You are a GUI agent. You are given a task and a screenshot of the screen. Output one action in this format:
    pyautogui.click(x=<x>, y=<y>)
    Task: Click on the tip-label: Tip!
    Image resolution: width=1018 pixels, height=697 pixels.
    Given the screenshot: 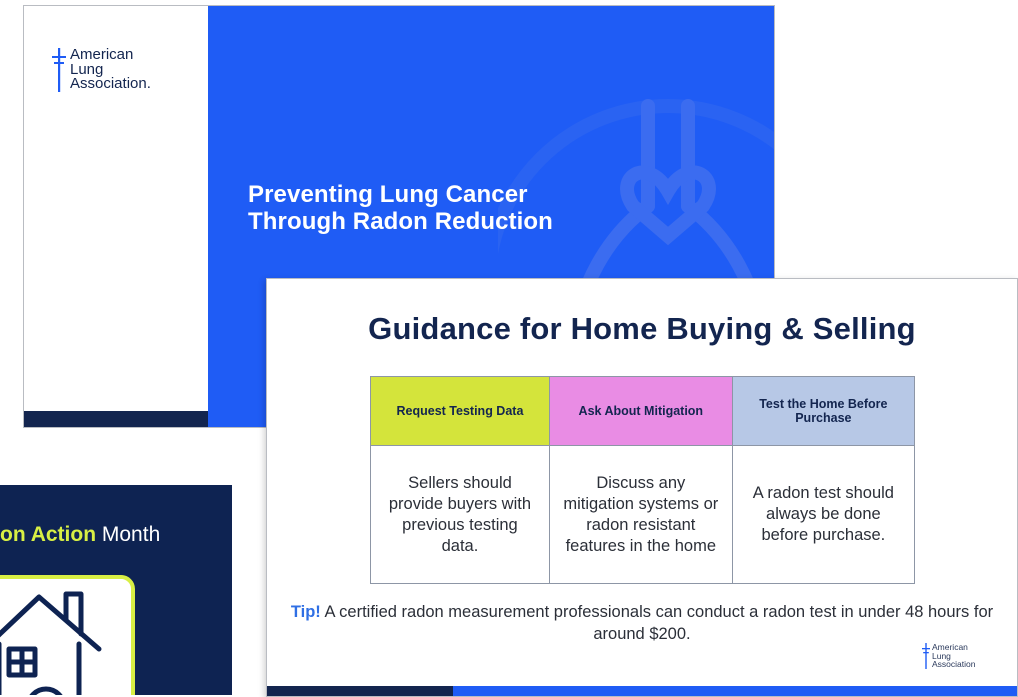 What is the action you would take?
    pyautogui.click(x=305, y=612)
    